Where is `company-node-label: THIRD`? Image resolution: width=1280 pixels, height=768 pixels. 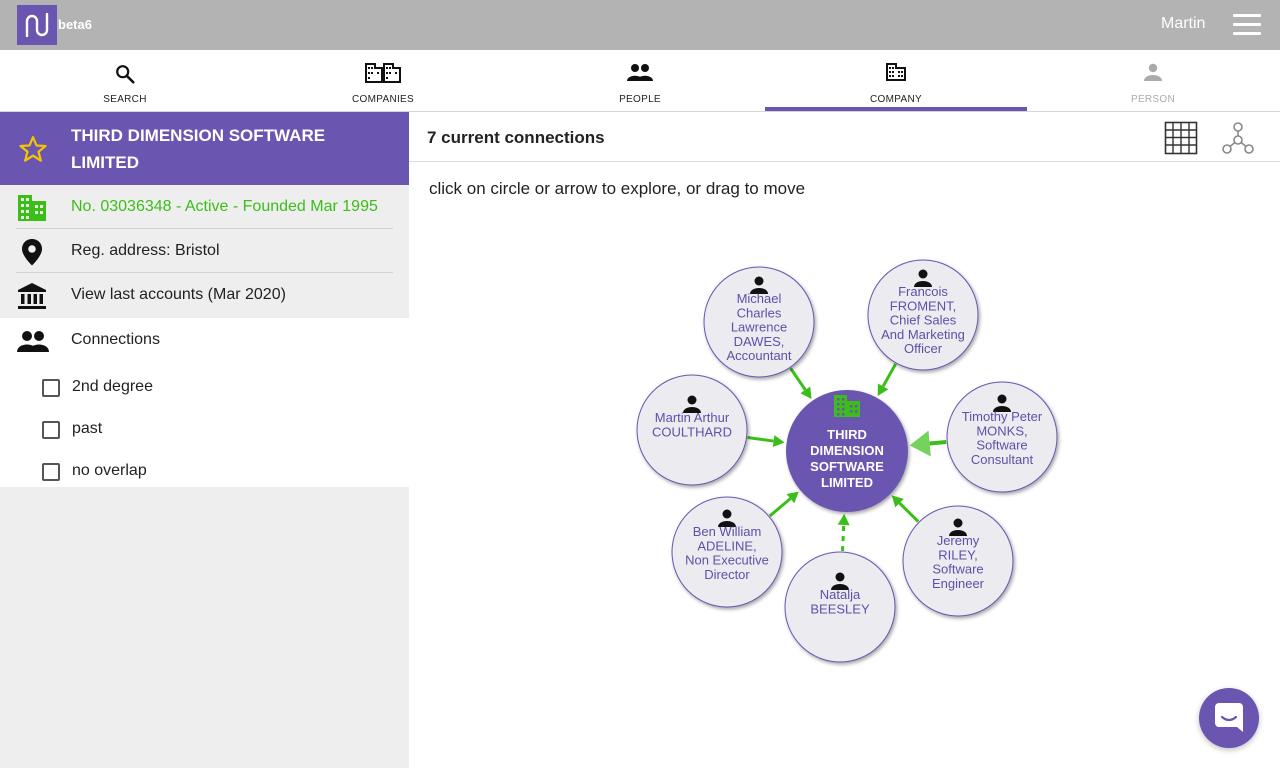 company-node-label: THIRD is located at coordinates (847, 434).